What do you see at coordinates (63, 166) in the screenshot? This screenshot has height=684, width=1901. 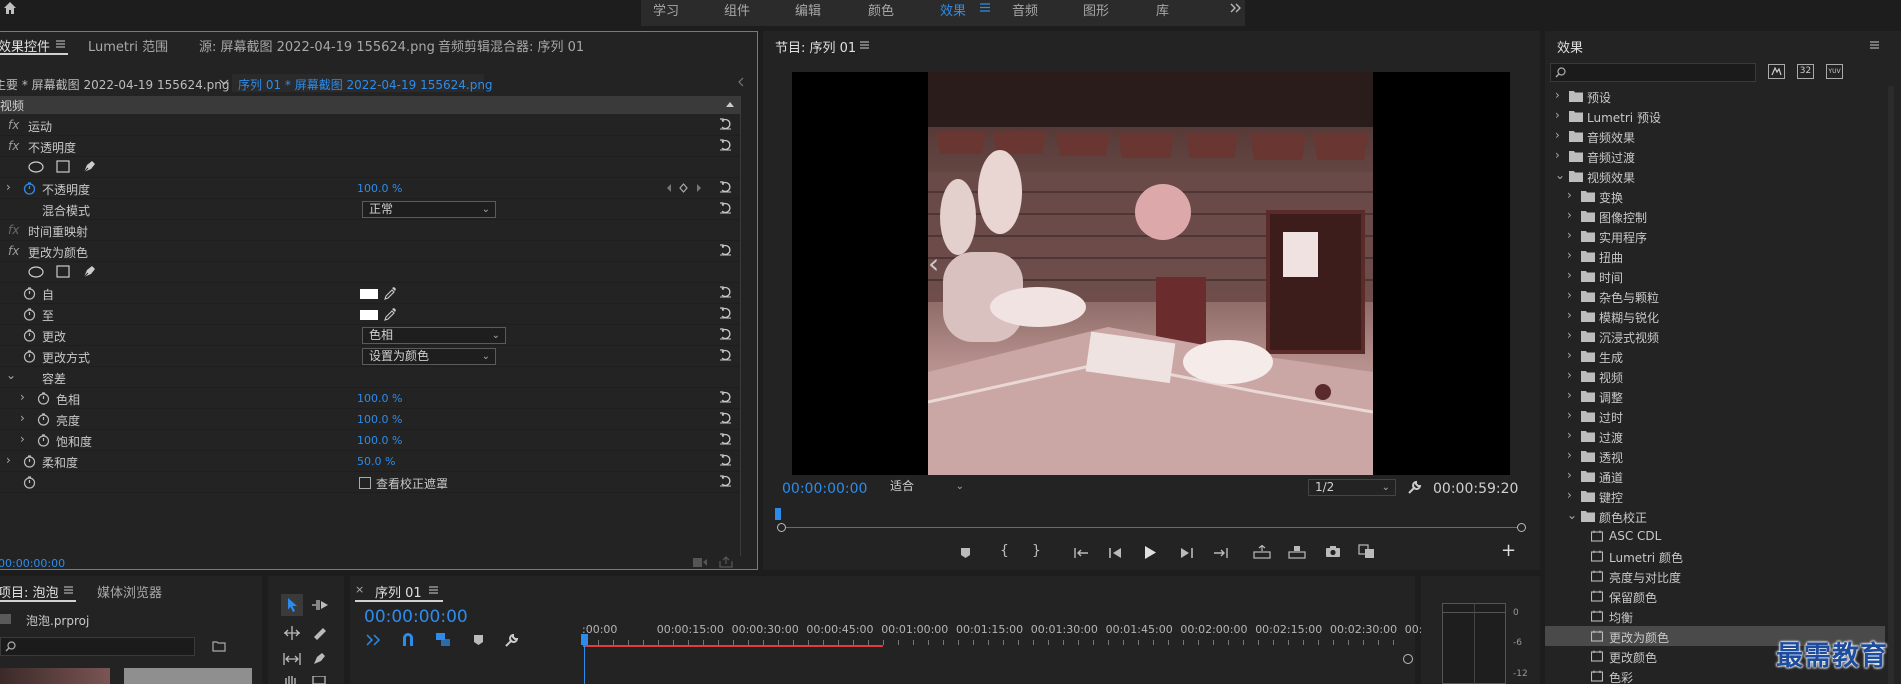 I see `rectangle-mask-icon` at bounding box center [63, 166].